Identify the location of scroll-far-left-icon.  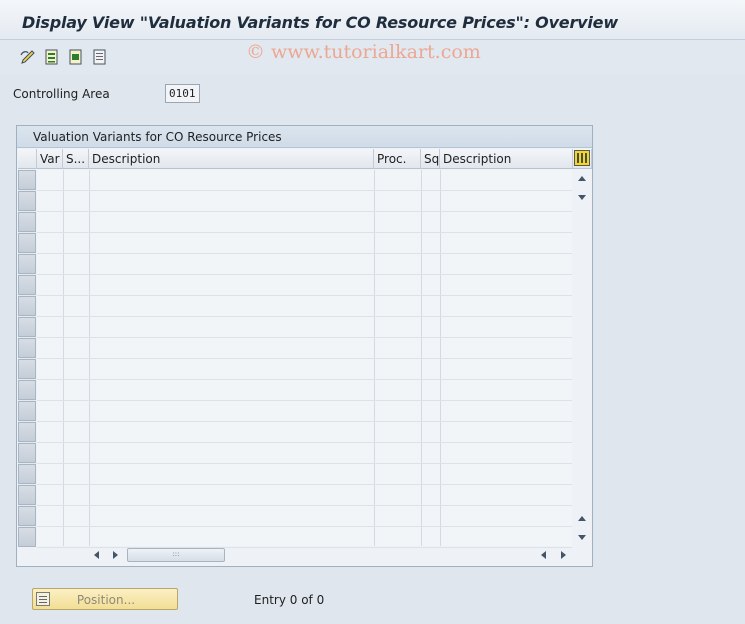
(543, 555).